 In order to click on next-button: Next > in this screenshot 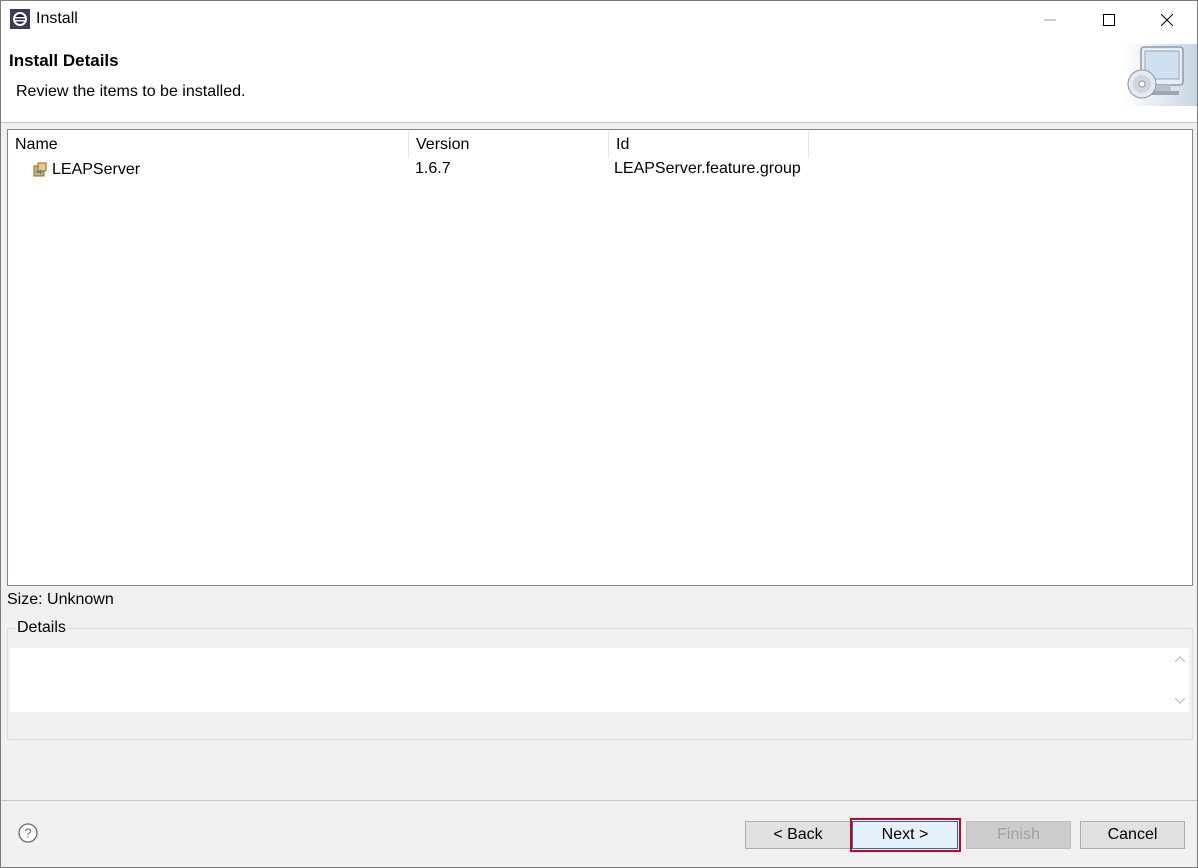, I will do `click(905, 835)`.